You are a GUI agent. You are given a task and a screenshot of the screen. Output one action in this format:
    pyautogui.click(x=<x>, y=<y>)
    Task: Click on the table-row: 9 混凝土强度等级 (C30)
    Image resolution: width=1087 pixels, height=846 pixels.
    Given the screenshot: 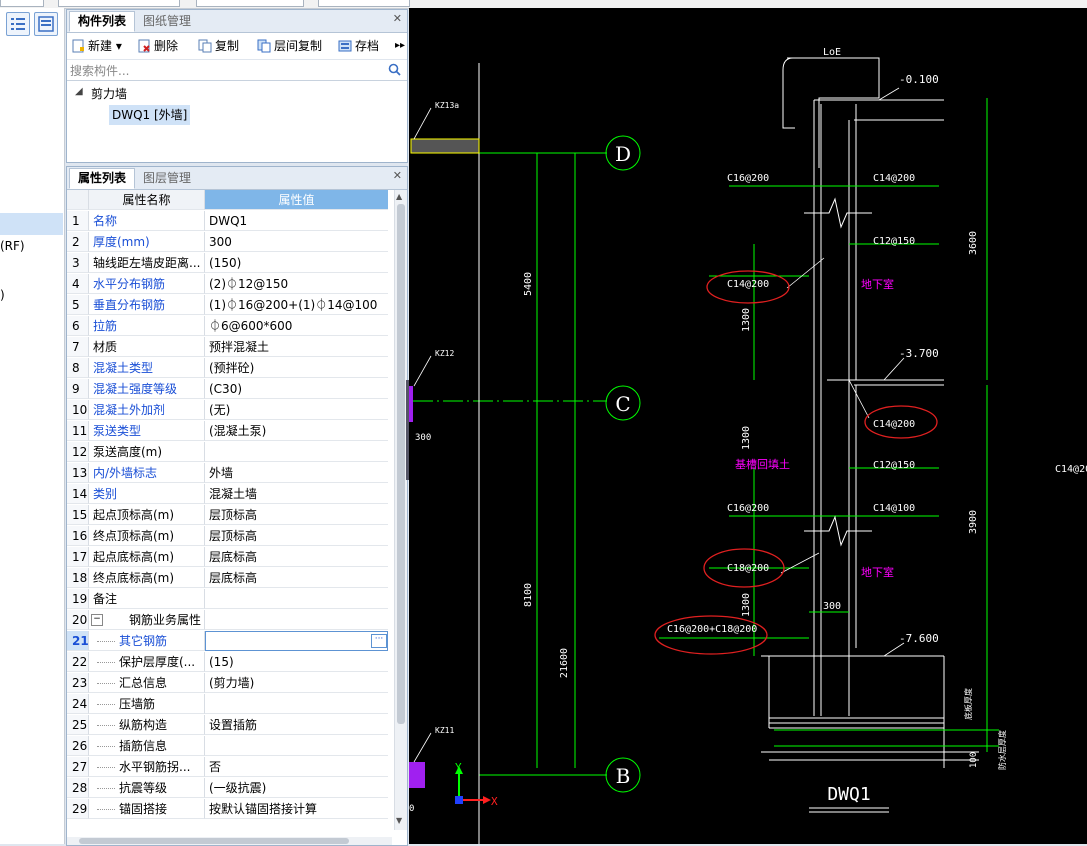 What is the action you would take?
    pyautogui.click(x=230, y=389)
    